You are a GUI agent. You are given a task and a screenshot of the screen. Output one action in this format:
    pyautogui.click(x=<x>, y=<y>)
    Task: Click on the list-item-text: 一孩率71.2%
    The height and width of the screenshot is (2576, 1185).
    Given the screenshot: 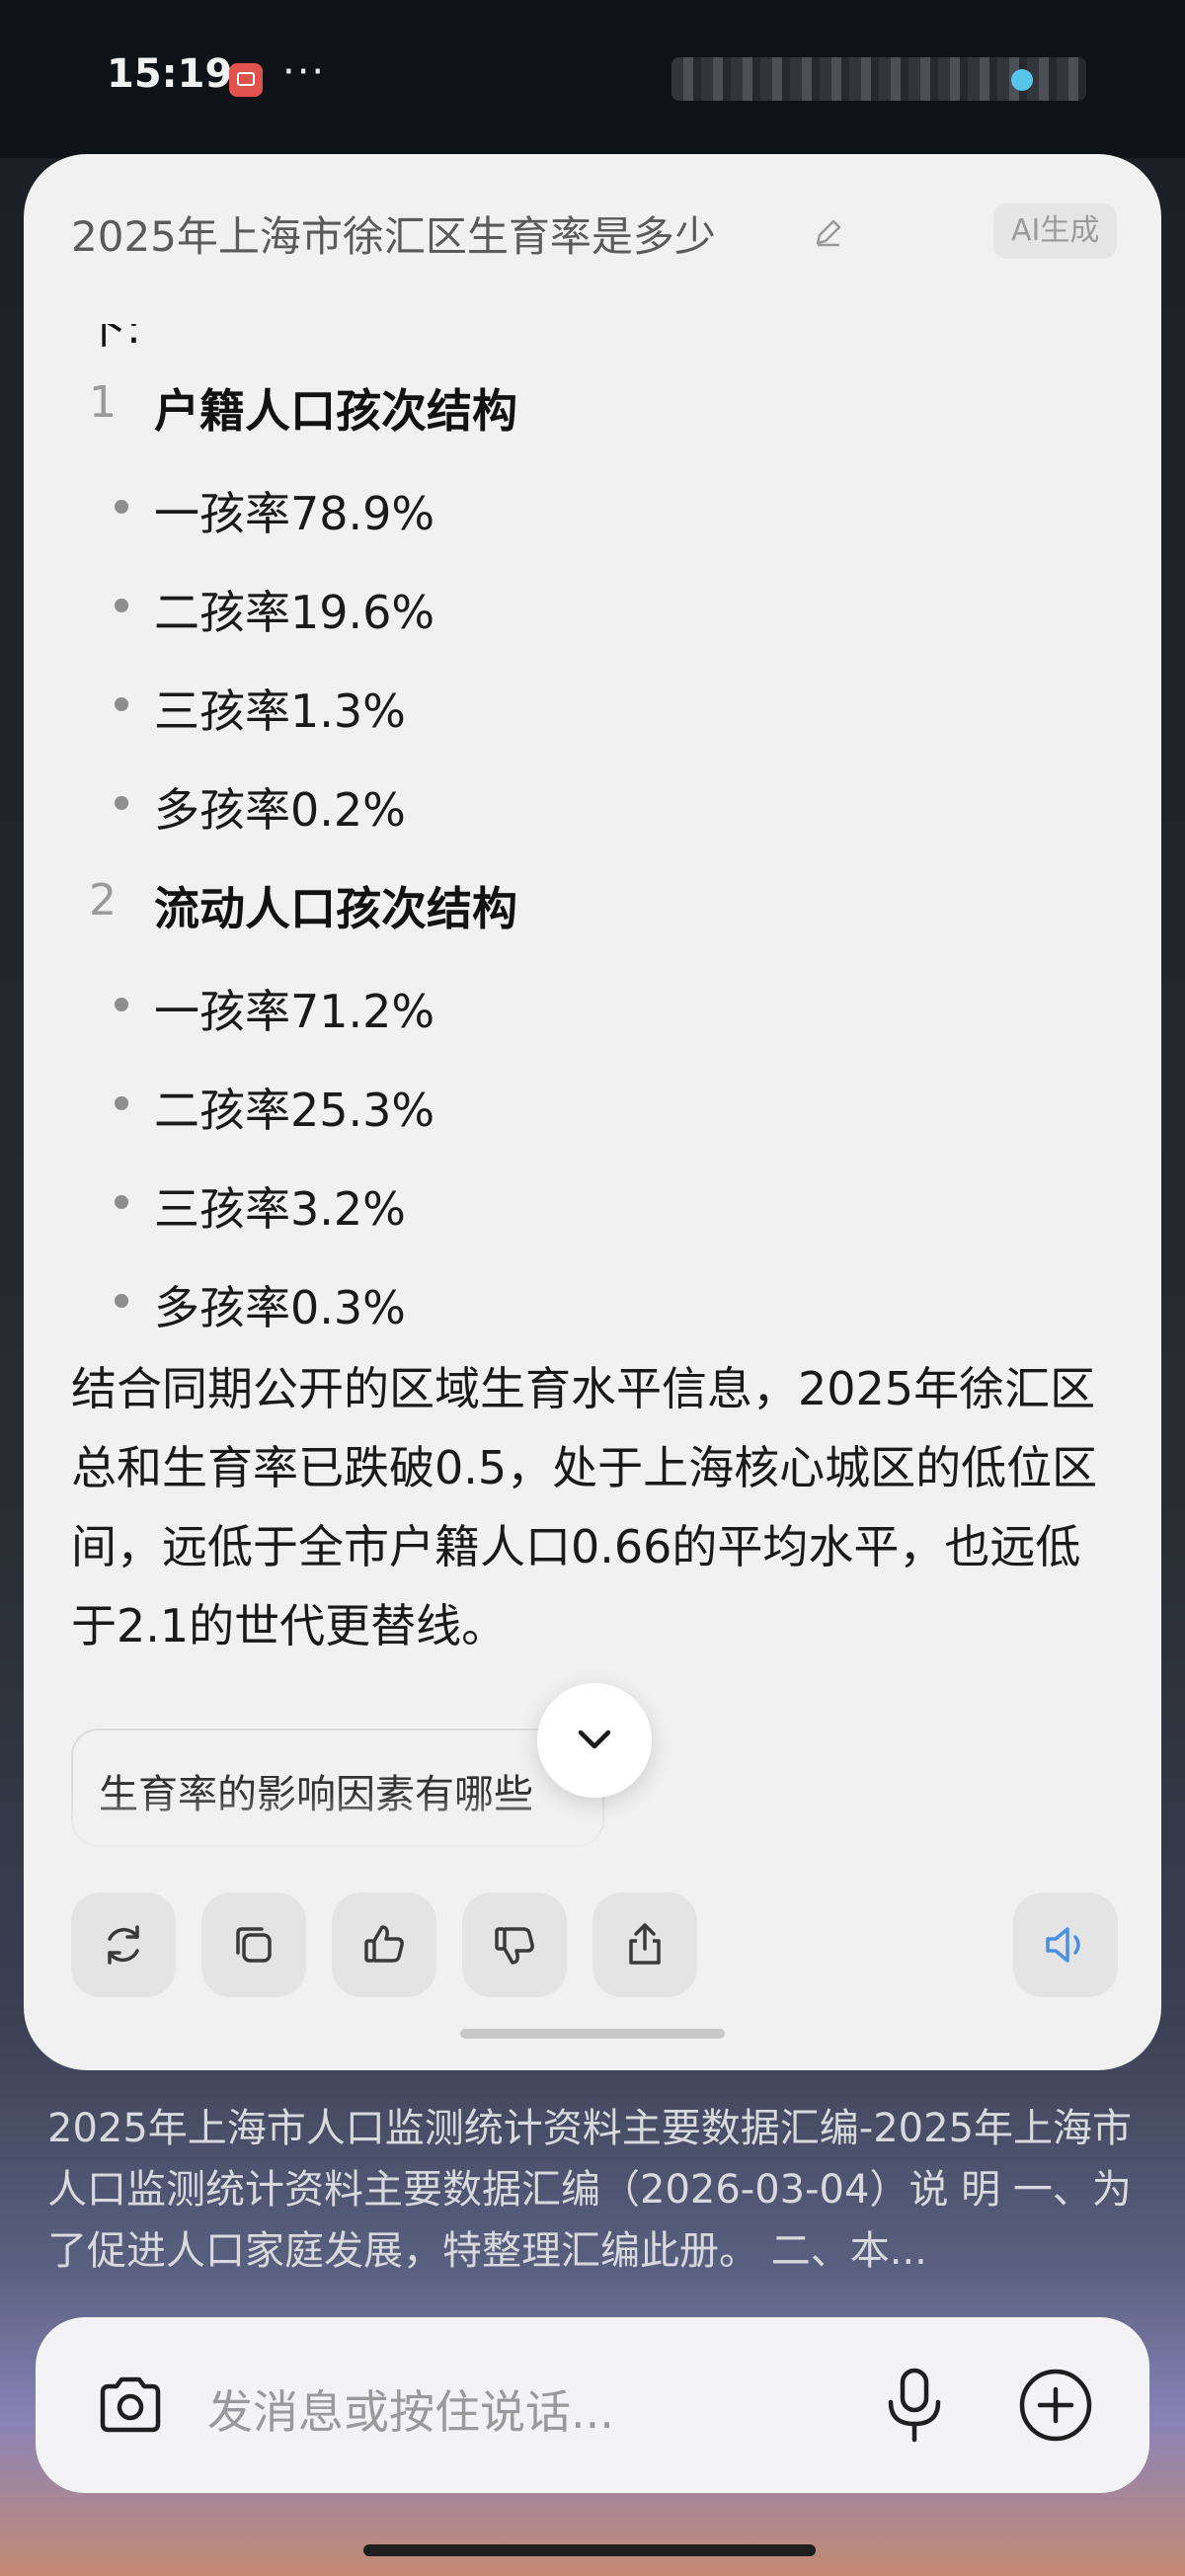 What is the action you would take?
    pyautogui.click(x=295, y=1011)
    